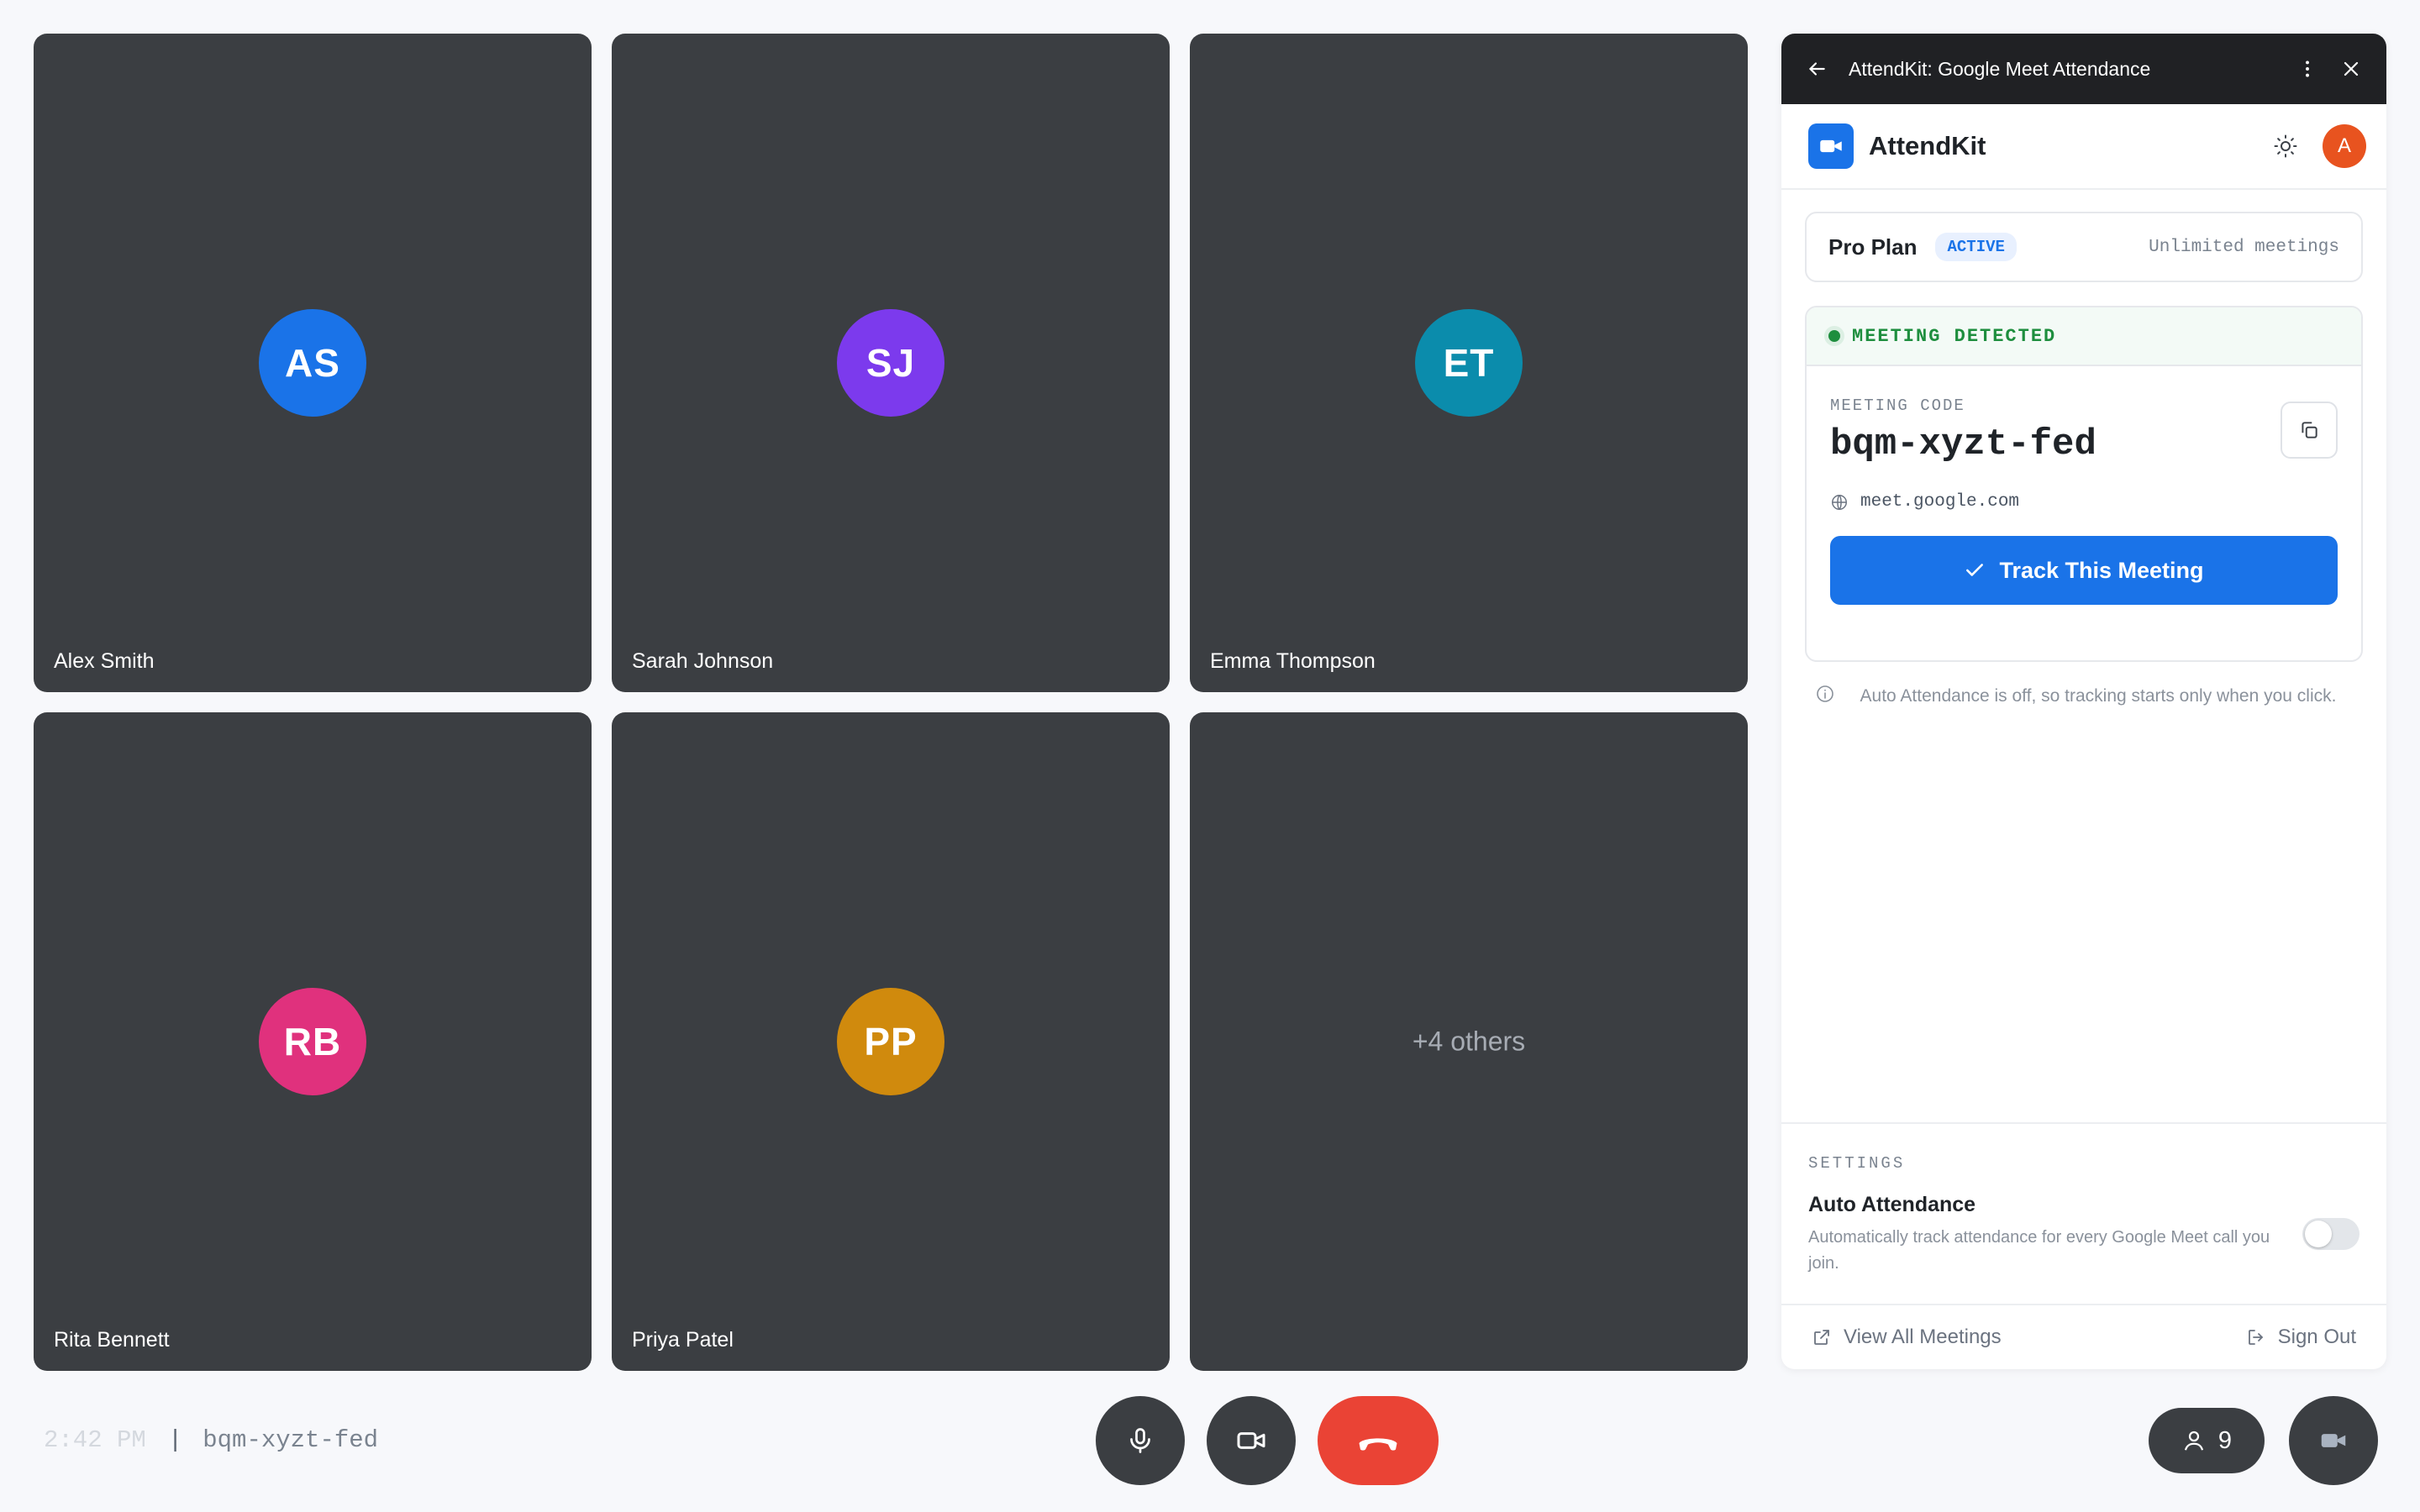 This screenshot has width=2420, height=1512. What do you see at coordinates (95, 1440) in the screenshot?
I see `clock-time: 2:42 PM` at bounding box center [95, 1440].